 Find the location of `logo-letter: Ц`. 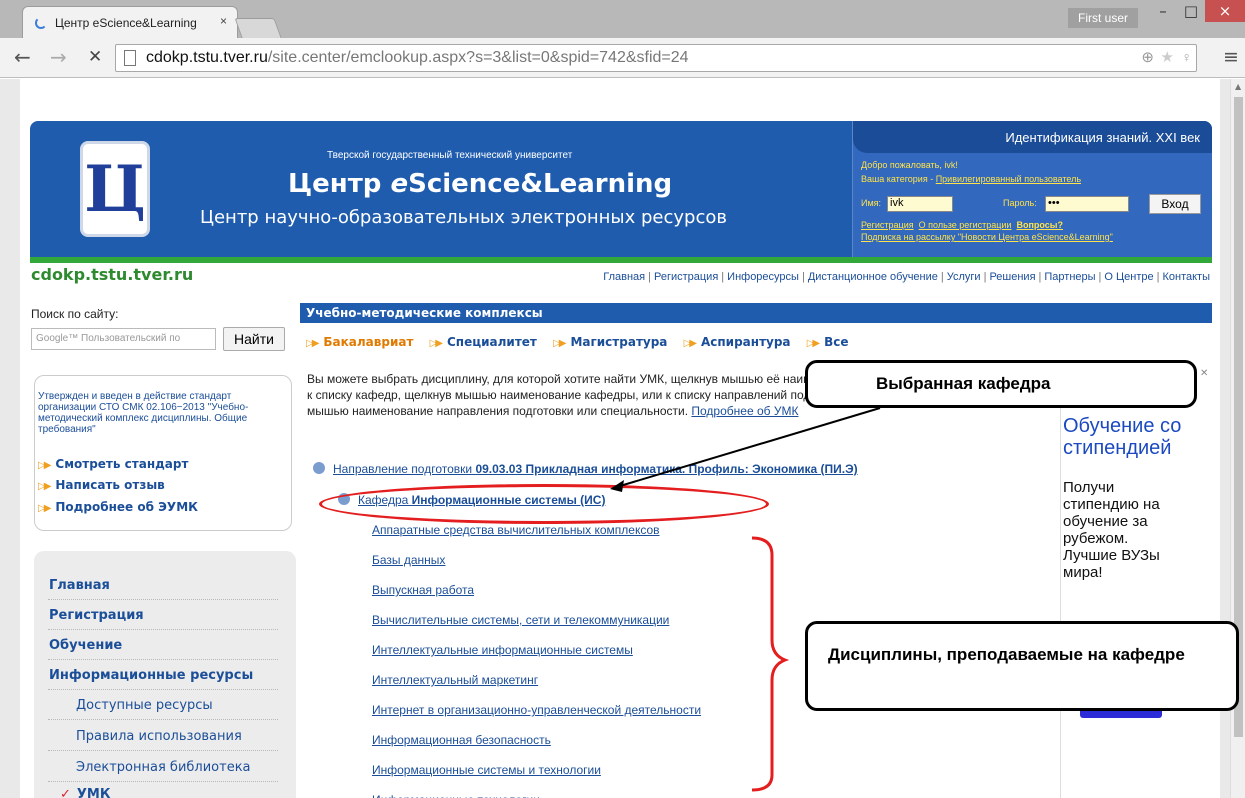

logo-letter: Ц is located at coordinates (115, 189).